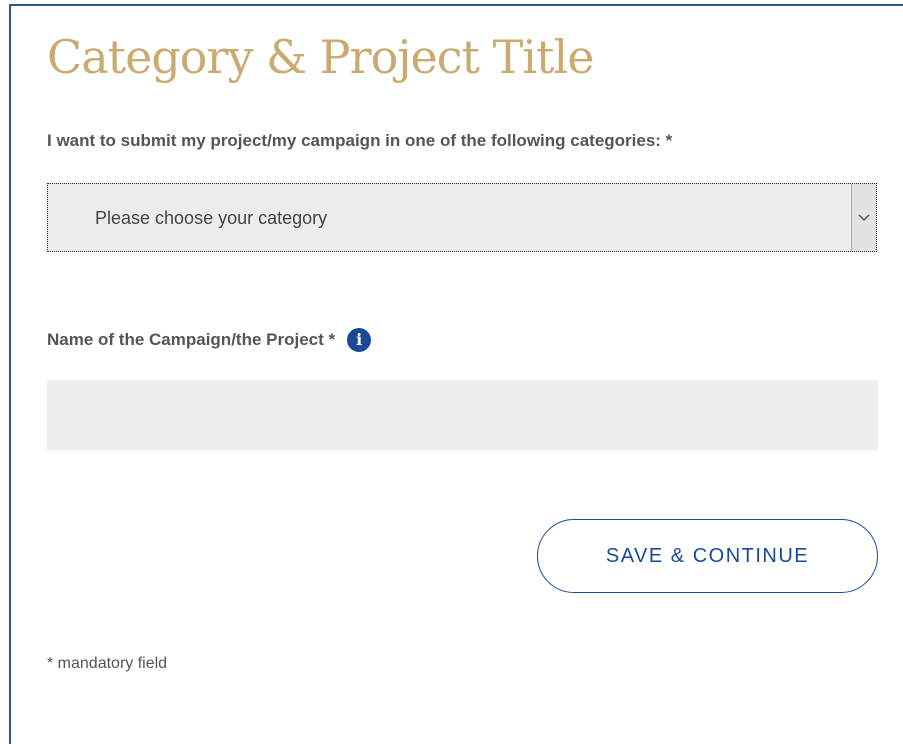  Describe the element at coordinates (107, 663) in the screenshot. I see `mandatory-field-note: * mandatory field` at that location.